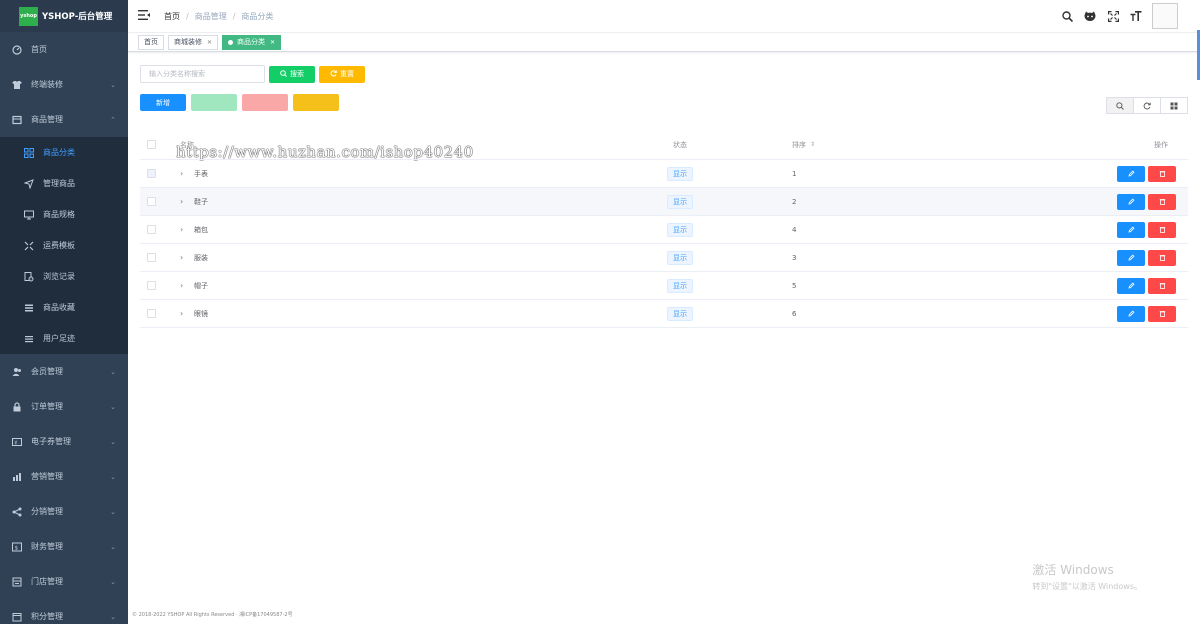 The image size is (1200, 624). What do you see at coordinates (201, 285) in the screenshot?
I see `row-name: 帽子` at bounding box center [201, 285].